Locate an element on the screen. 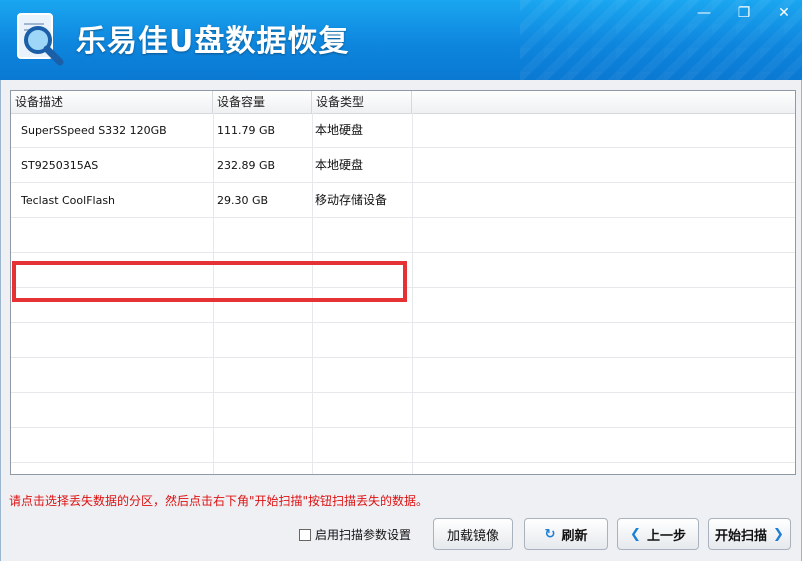 This screenshot has width=802, height=561. start-scan-button: 开始扫描 ❯ is located at coordinates (749, 534).